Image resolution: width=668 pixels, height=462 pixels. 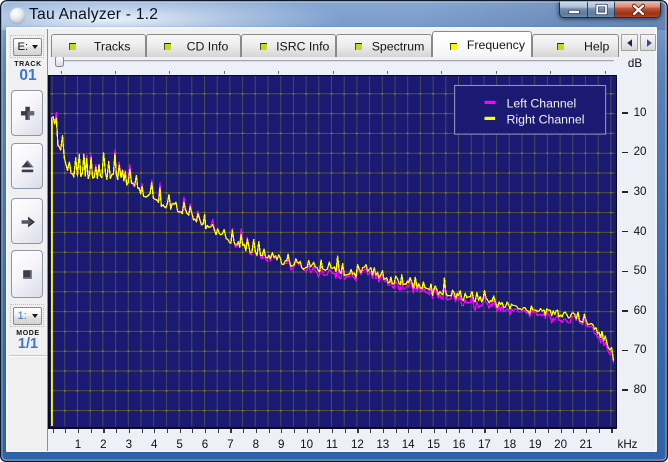 I want to click on svg-text: Left Channel, so click(x=542, y=103).